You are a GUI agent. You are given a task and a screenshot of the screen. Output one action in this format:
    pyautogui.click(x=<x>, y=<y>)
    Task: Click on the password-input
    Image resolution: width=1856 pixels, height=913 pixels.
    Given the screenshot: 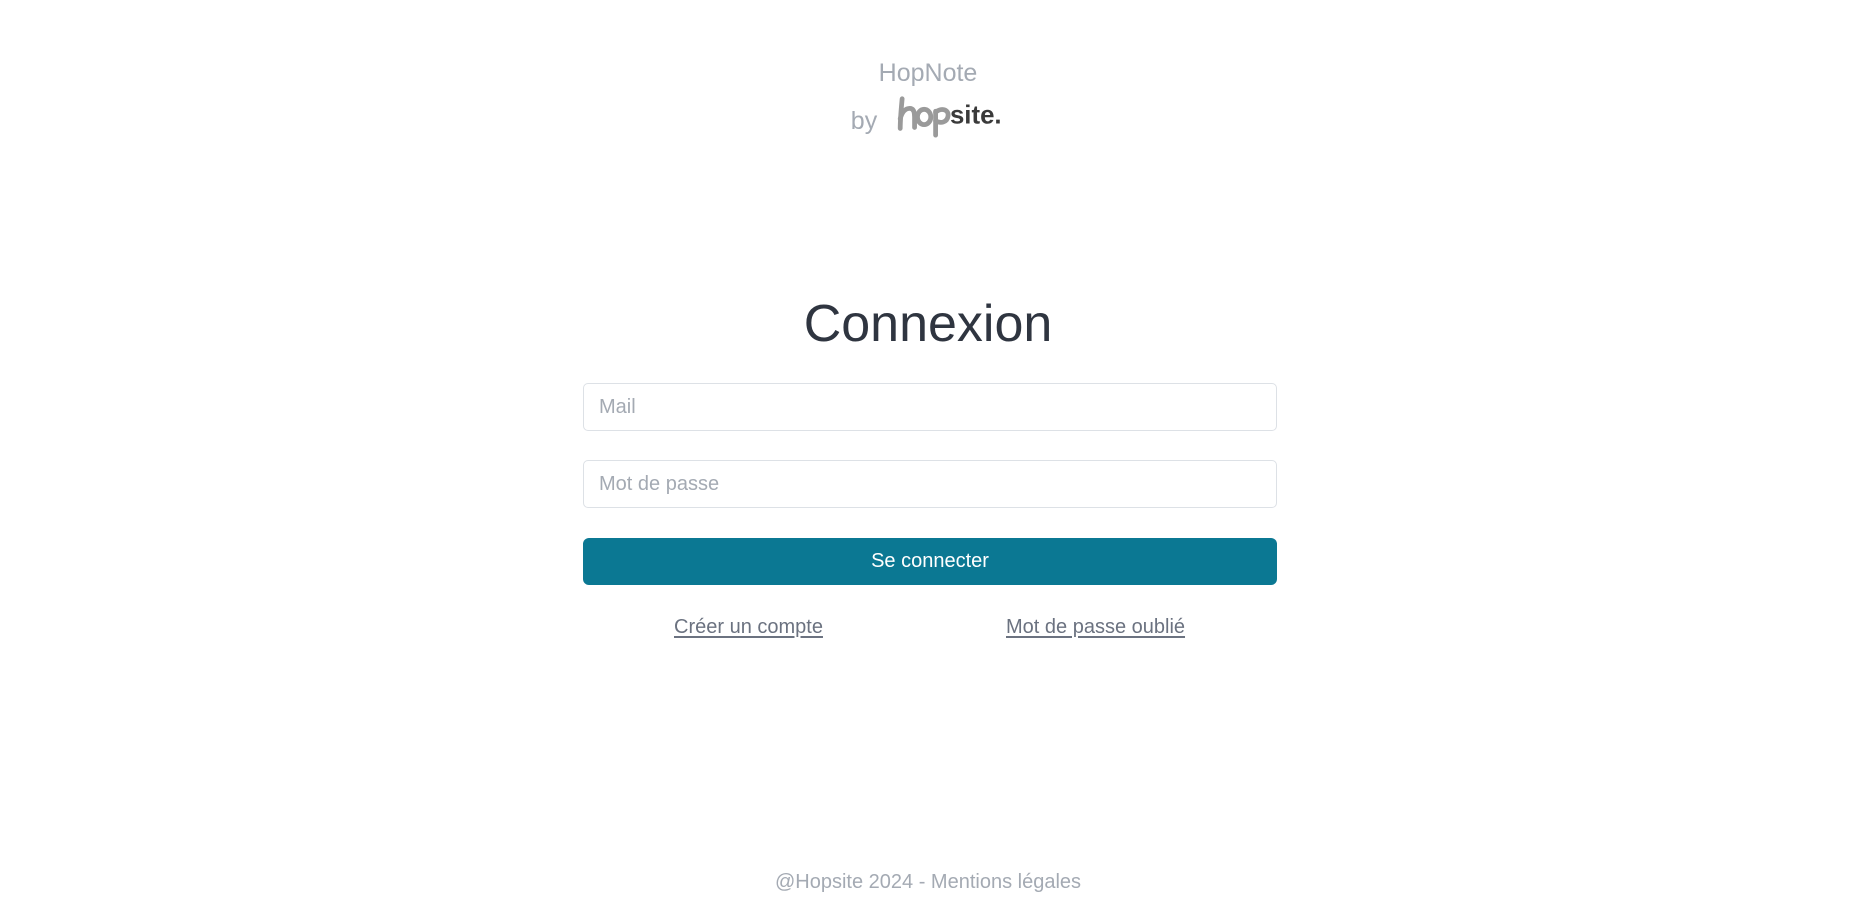 What is the action you would take?
    pyautogui.click(x=930, y=484)
    